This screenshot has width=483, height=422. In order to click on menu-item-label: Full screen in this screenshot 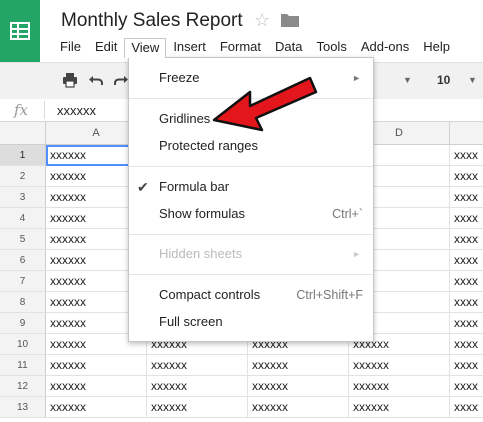, I will do `click(191, 321)`.